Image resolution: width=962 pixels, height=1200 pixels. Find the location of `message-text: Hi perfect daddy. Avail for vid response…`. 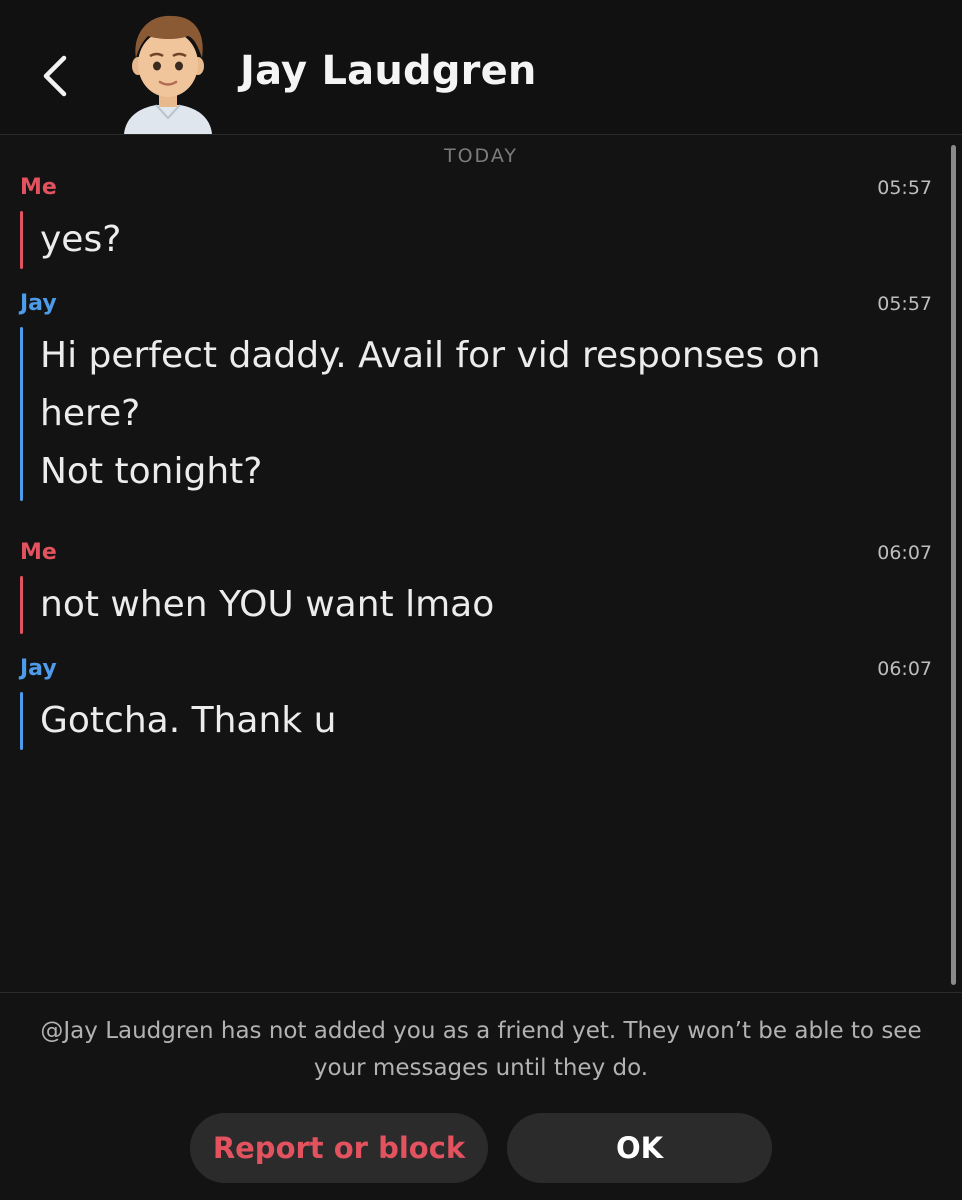

message-text: Hi perfect daddy. Avail for vid response… is located at coordinates (430, 355).